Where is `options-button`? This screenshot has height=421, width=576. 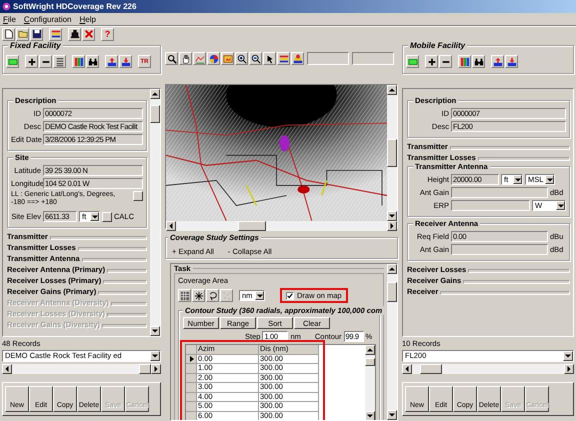
options-button is located at coordinates (138, 196).